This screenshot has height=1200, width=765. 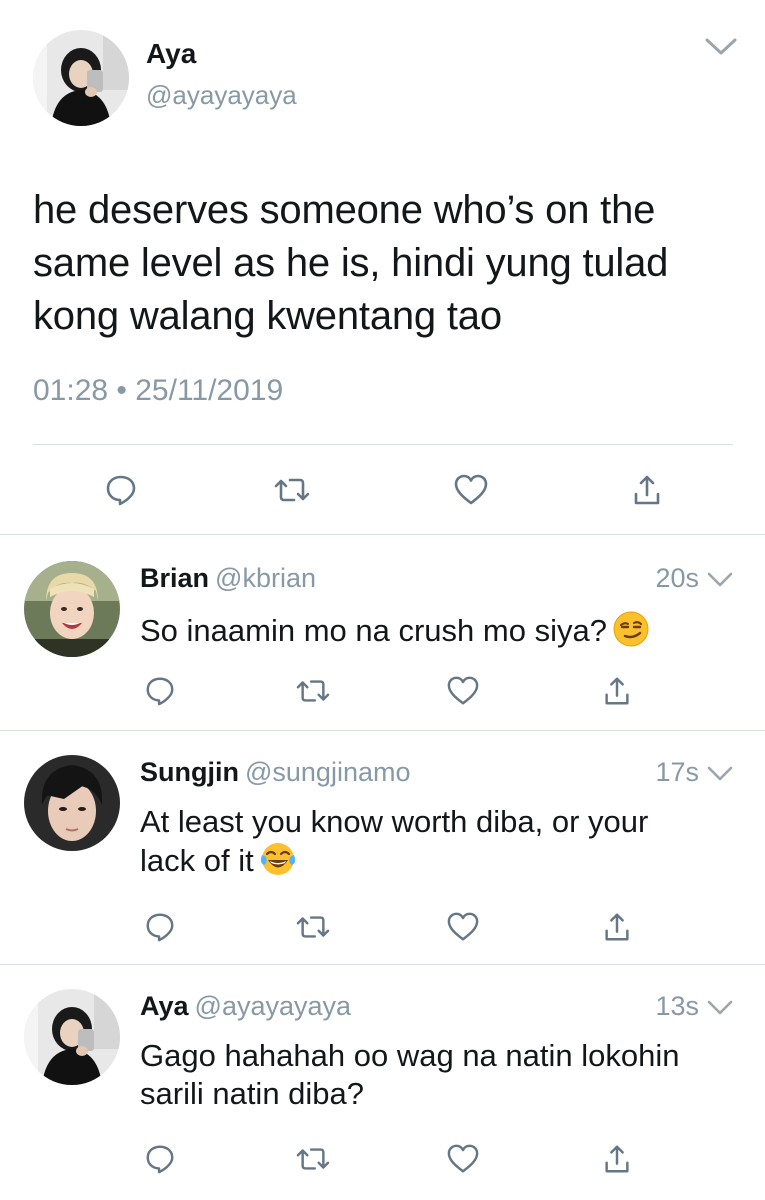 I want to click on author-handle: @kbrian, so click(x=265, y=578).